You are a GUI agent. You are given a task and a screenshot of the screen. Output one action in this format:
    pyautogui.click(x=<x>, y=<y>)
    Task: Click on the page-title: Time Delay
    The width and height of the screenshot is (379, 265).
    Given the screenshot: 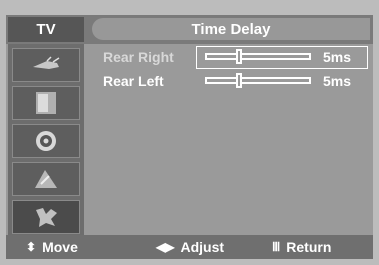 What is the action you would take?
    pyautogui.click(x=231, y=29)
    